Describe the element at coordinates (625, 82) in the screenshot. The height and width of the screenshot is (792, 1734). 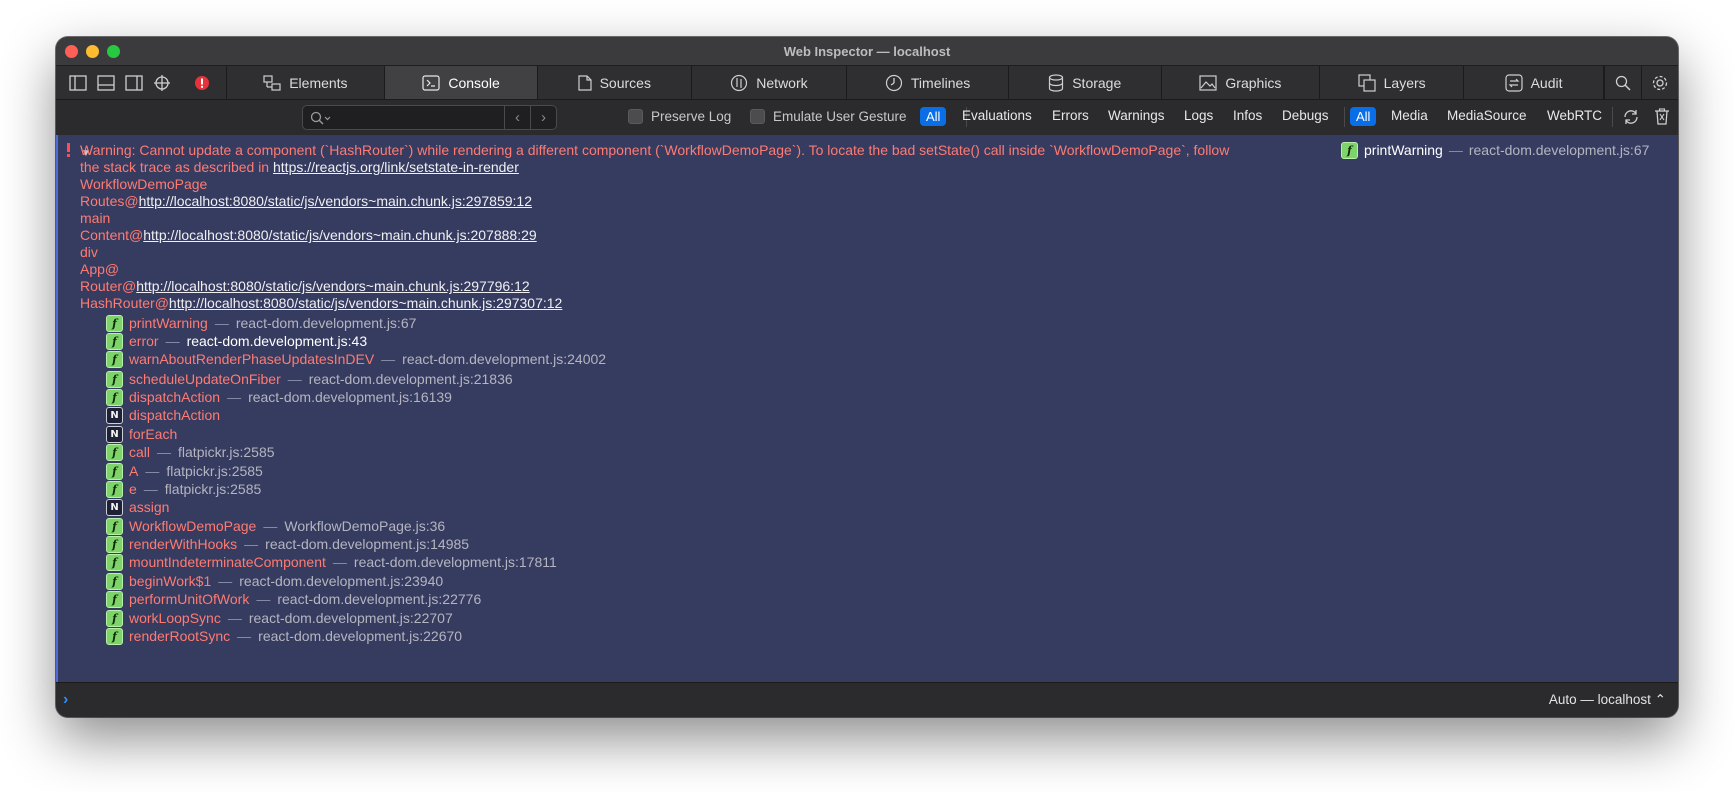
I see `tab-label: Sources` at that location.